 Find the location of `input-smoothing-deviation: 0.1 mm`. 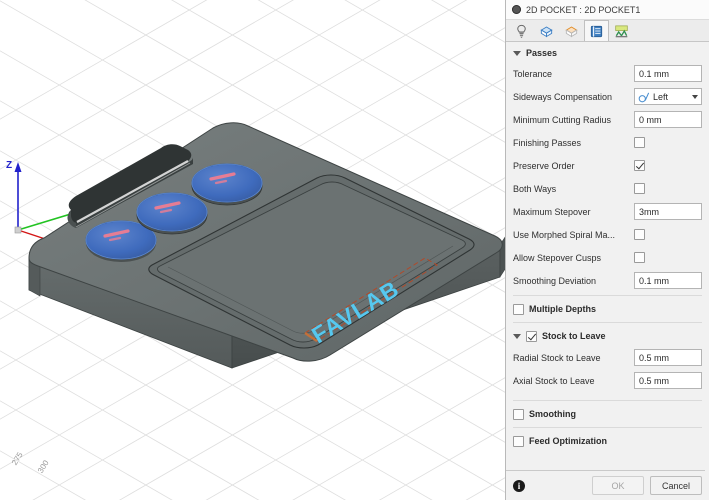

input-smoothing-deviation: 0.1 mm is located at coordinates (668, 280).